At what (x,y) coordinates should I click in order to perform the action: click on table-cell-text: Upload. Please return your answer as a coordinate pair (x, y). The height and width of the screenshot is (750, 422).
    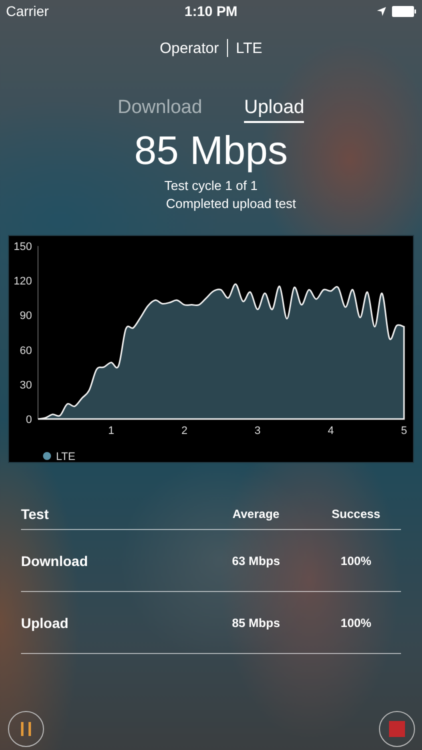
    Looking at the image, I should click on (45, 622).